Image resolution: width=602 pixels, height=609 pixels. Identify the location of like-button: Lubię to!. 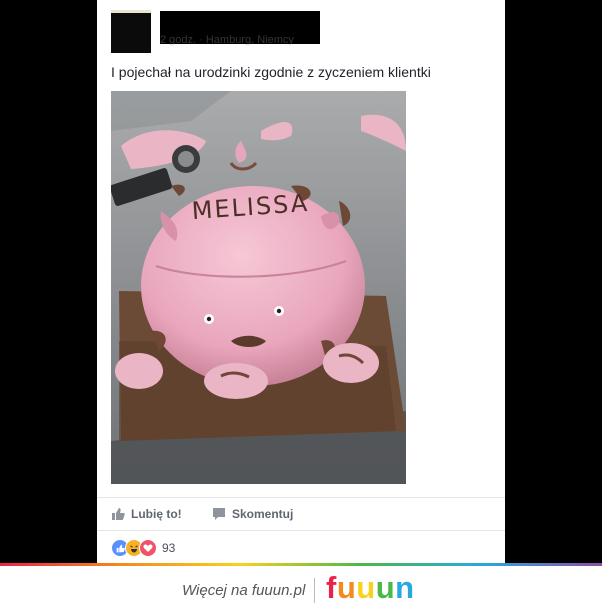
(146, 514).